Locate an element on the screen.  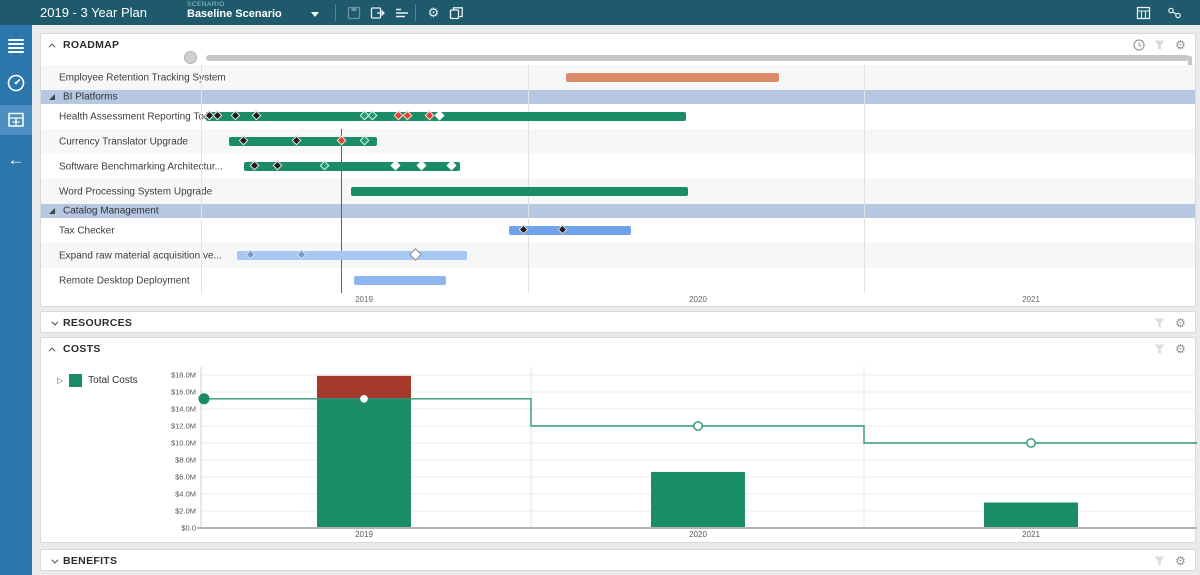
y-tick-label: $18.0M is located at coordinates (183, 375).